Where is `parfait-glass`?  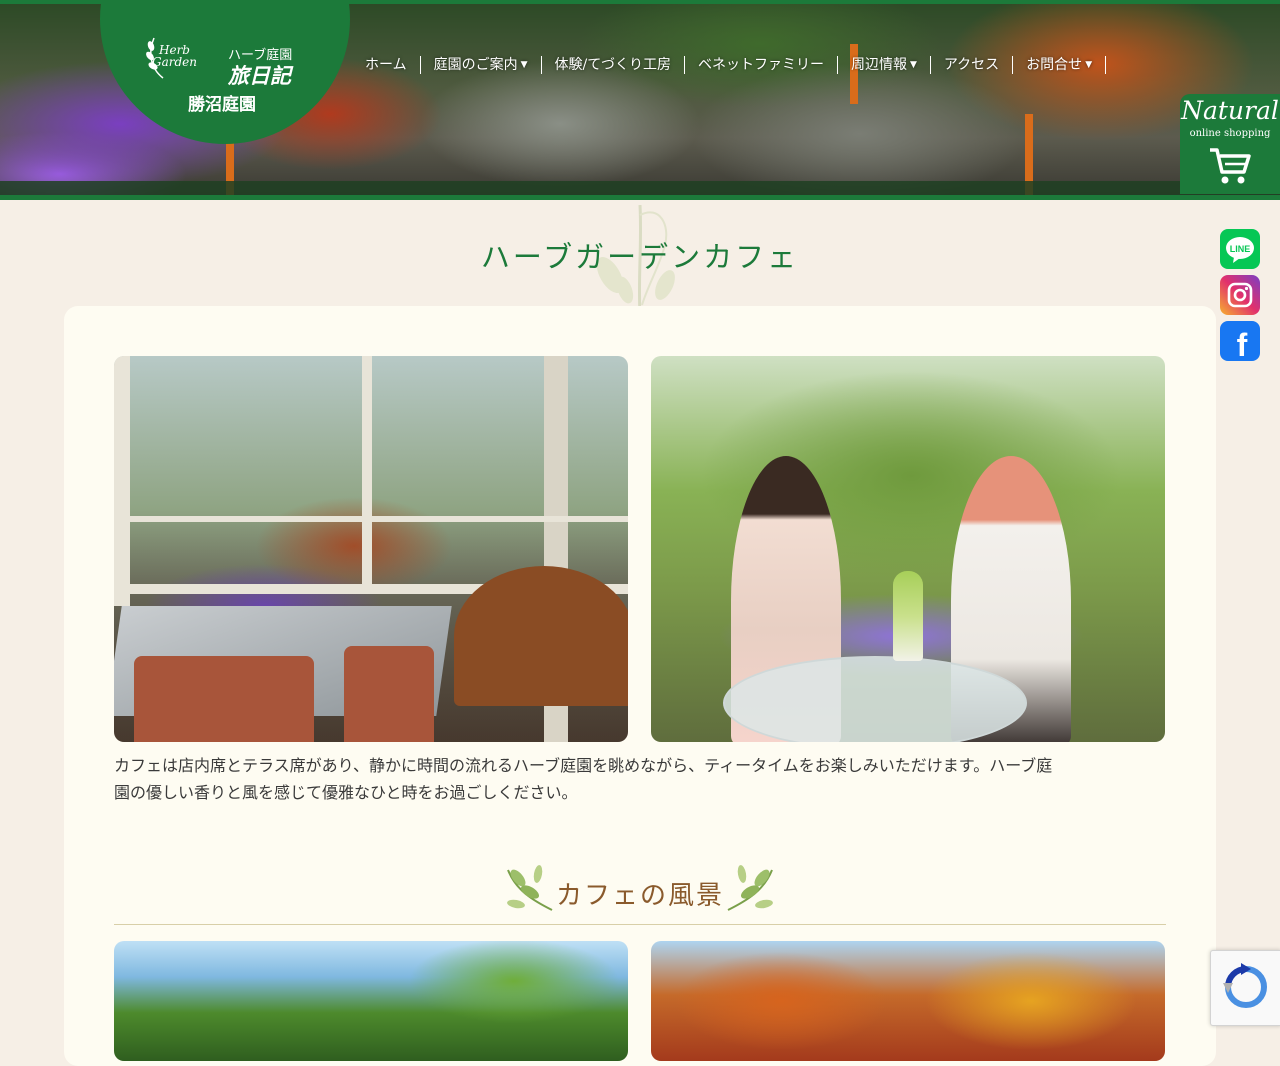
parfait-glass is located at coordinates (908, 616).